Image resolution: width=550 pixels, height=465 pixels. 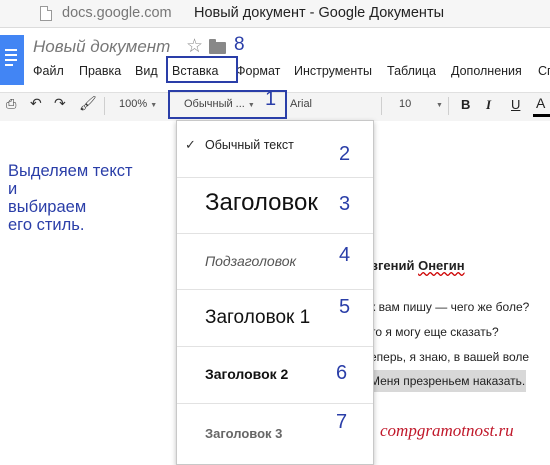 I want to click on style-option-label: Подзаголовок, so click(x=251, y=261).